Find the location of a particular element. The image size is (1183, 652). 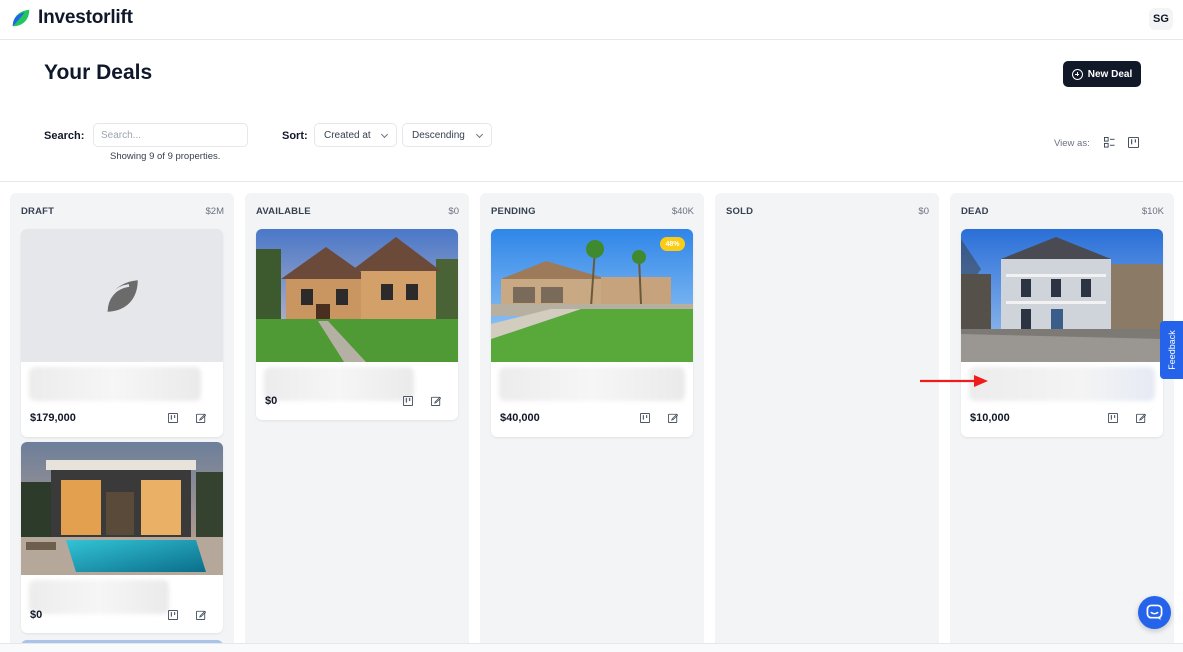

column-total: $10K is located at coordinates (1152, 211).